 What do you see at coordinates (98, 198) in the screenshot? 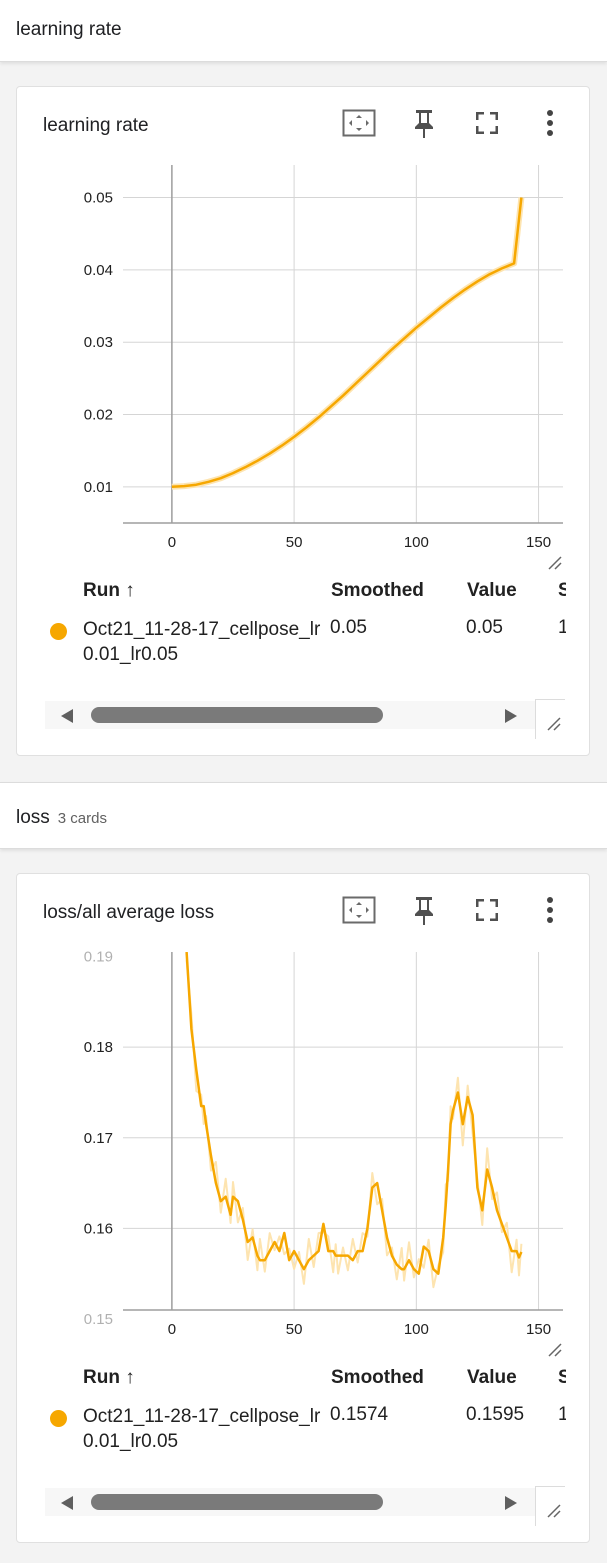
I see `y-tick-label: 0.05` at bounding box center [98, 198].